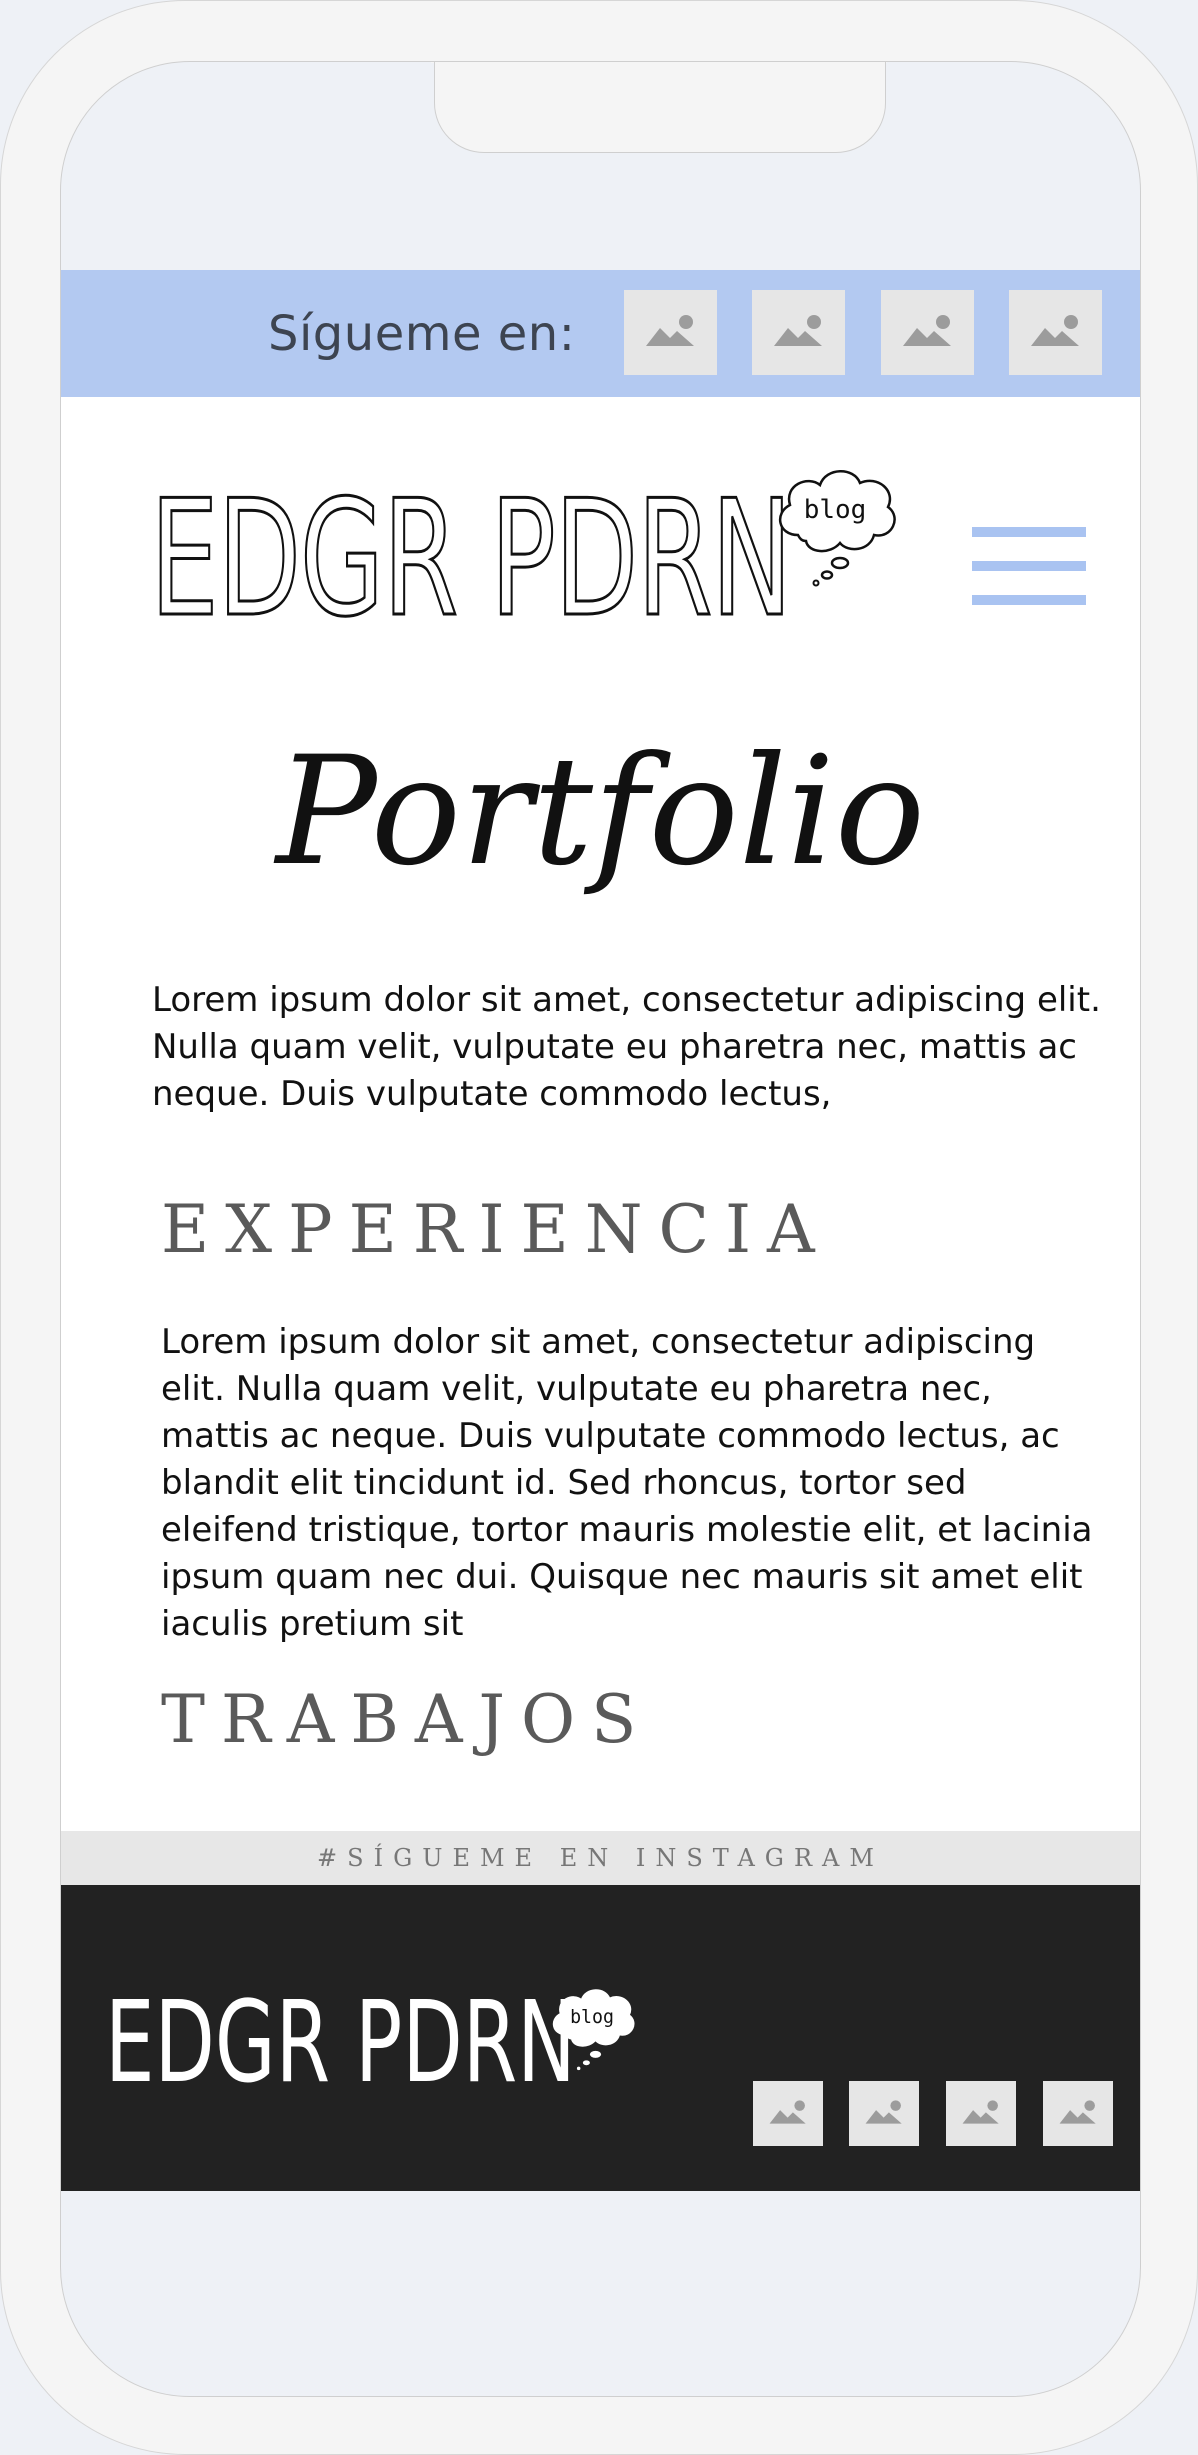 The width and height of the screenshot is (1198, 2455). I want to click on social-label: Sígueme en:, so click(422, 334).